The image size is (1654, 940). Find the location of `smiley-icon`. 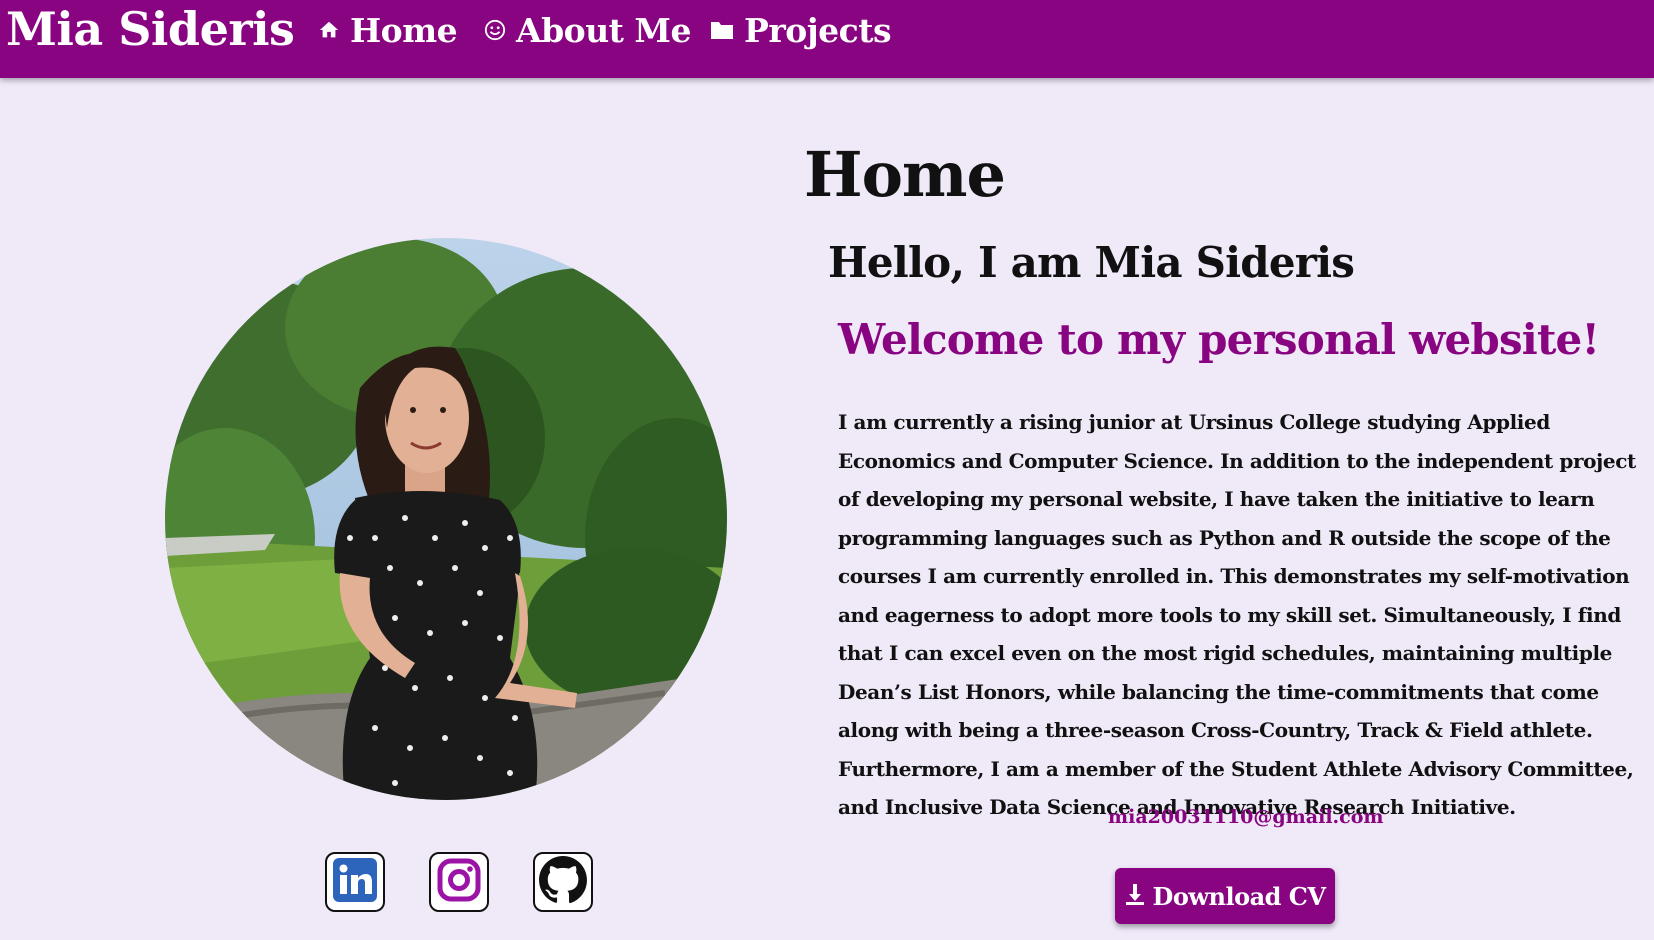

smiley-icon is located at coordinates (495, 30).